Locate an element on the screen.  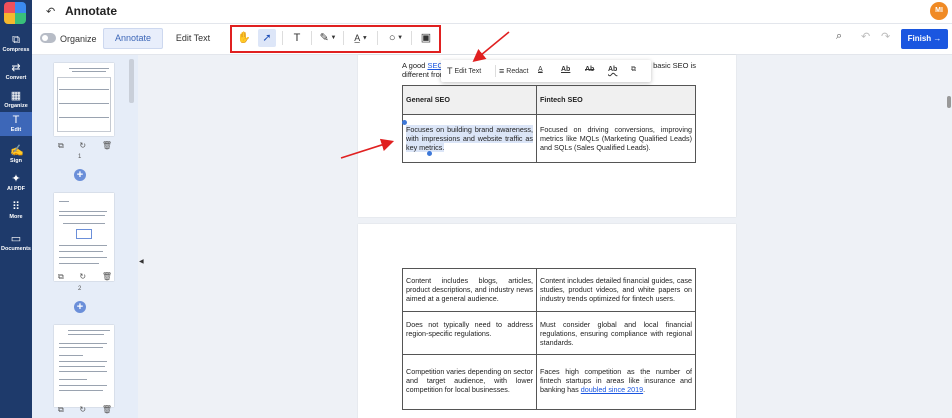
arrow-to-selected-text is located at coordinates (367, 148).